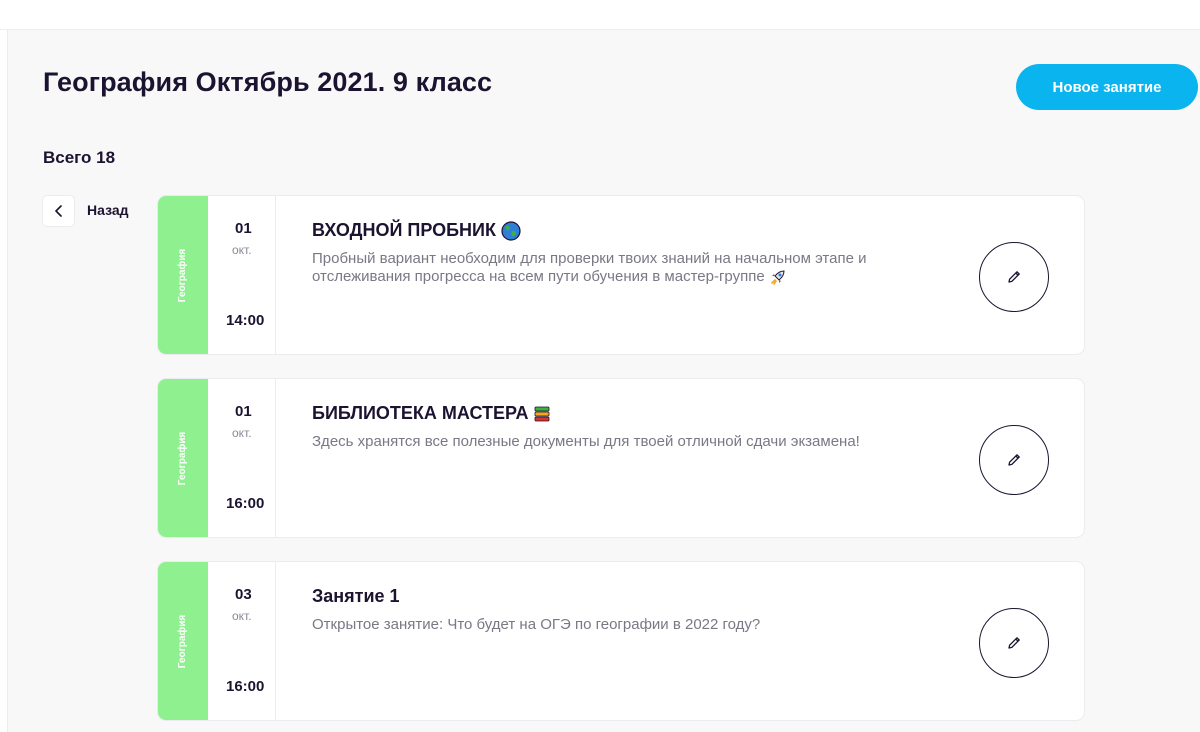 This screenshot has width=1200, height=732. What do you see at coordinates (420, 413) in the screenshot?
I see `lesson-title: БИБЛИОТЕКА МАСТЕРА` at bounding box center [420, 413].